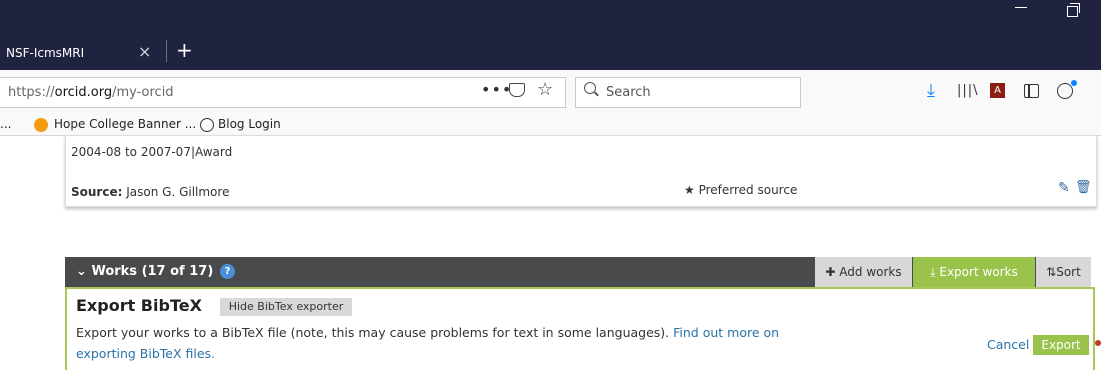 The width and height of the screenshot is (1101, 370). I want to click on bibtex-title: Export BibTeX, so click(139, 305).